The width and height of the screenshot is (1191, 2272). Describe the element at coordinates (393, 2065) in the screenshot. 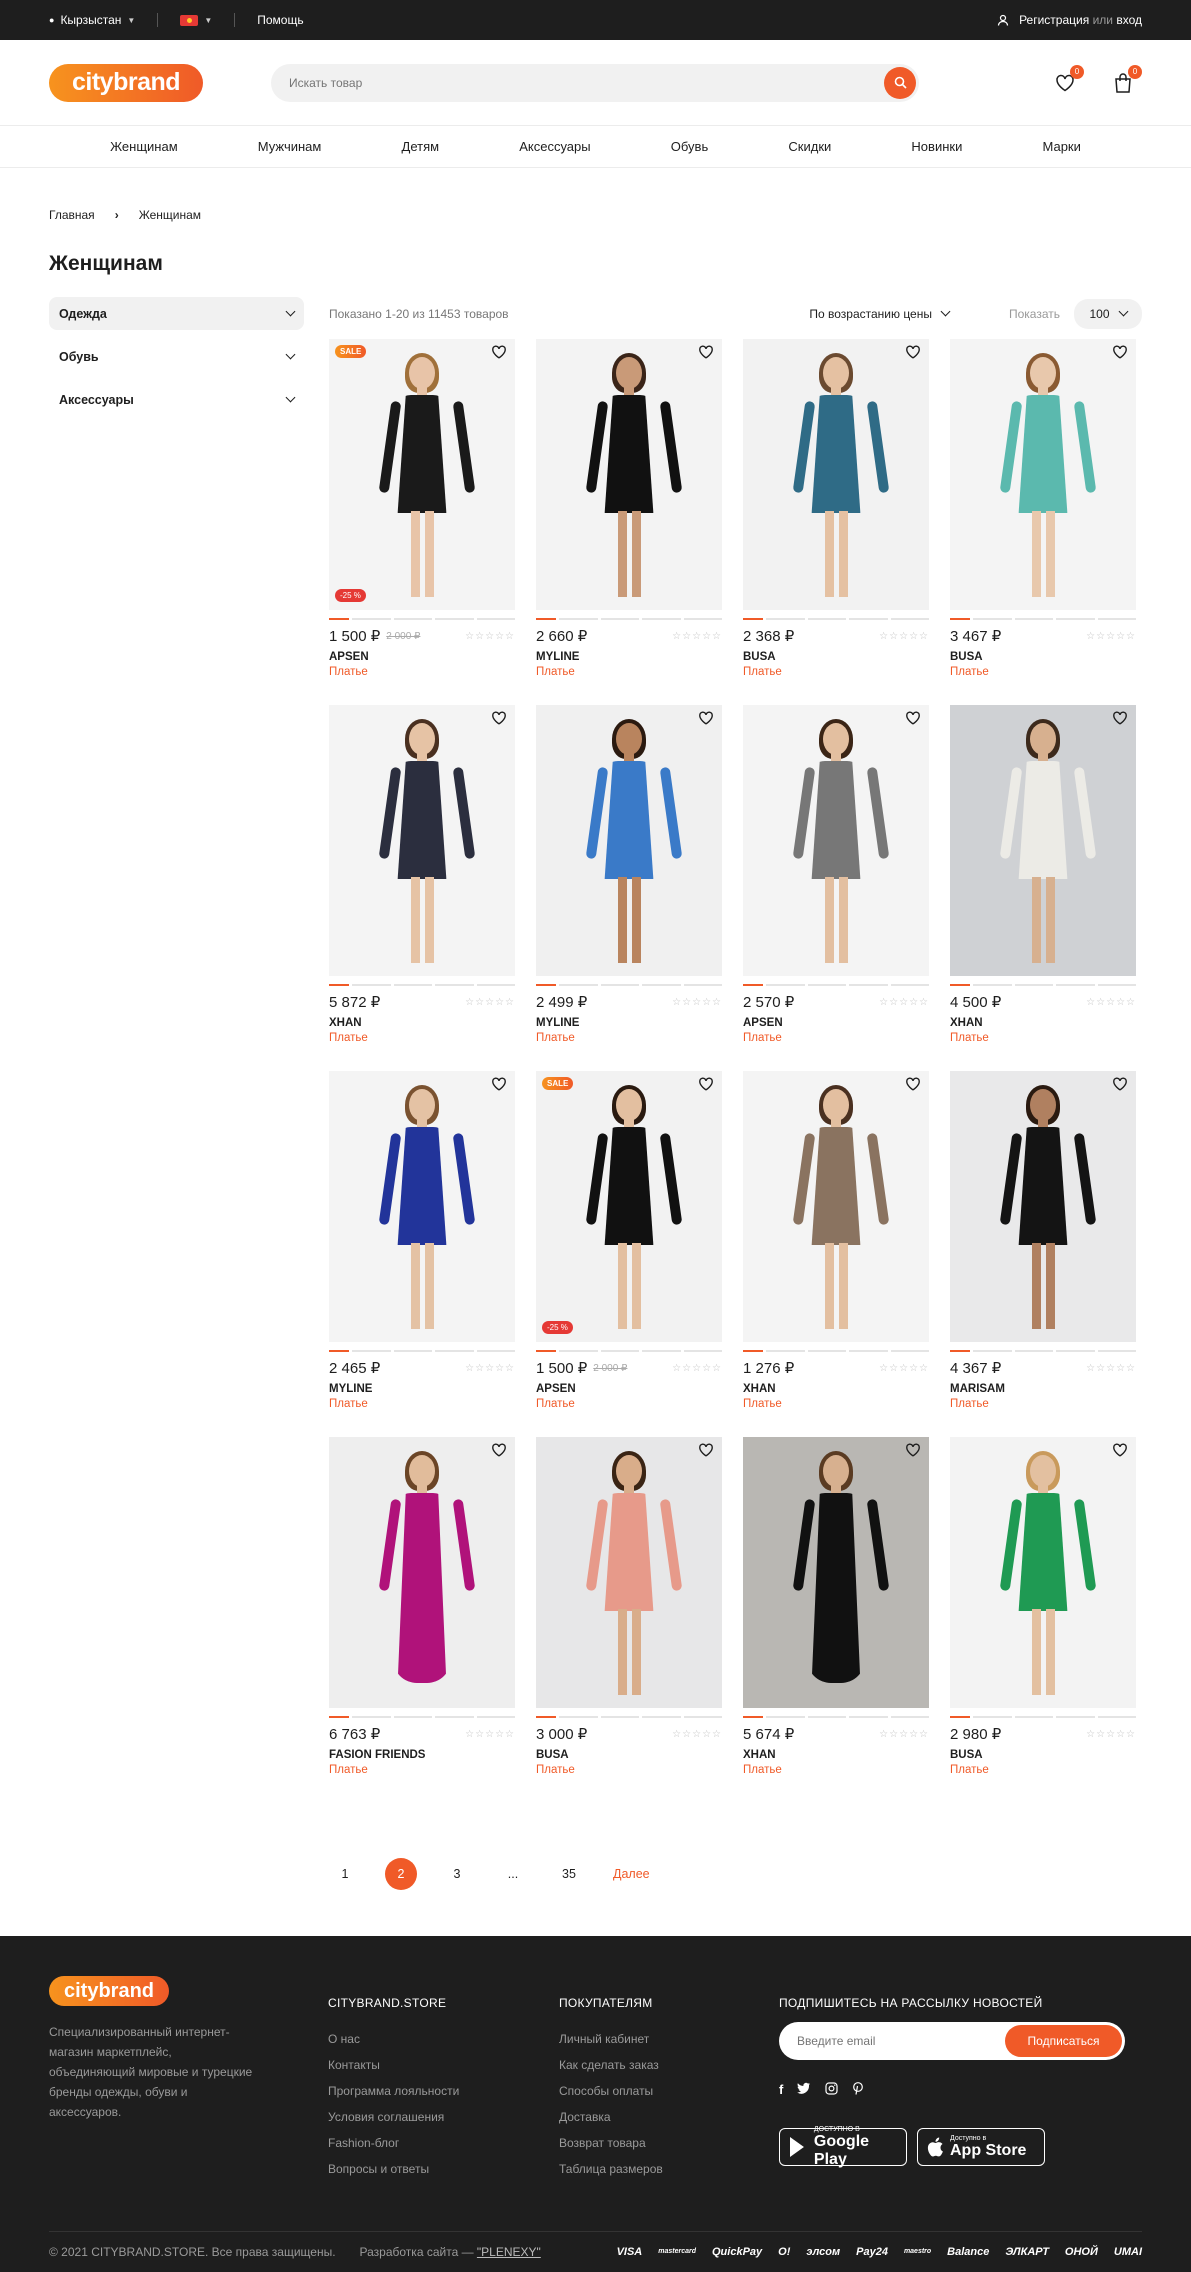

I see `footer-link: Контакты` at that location.